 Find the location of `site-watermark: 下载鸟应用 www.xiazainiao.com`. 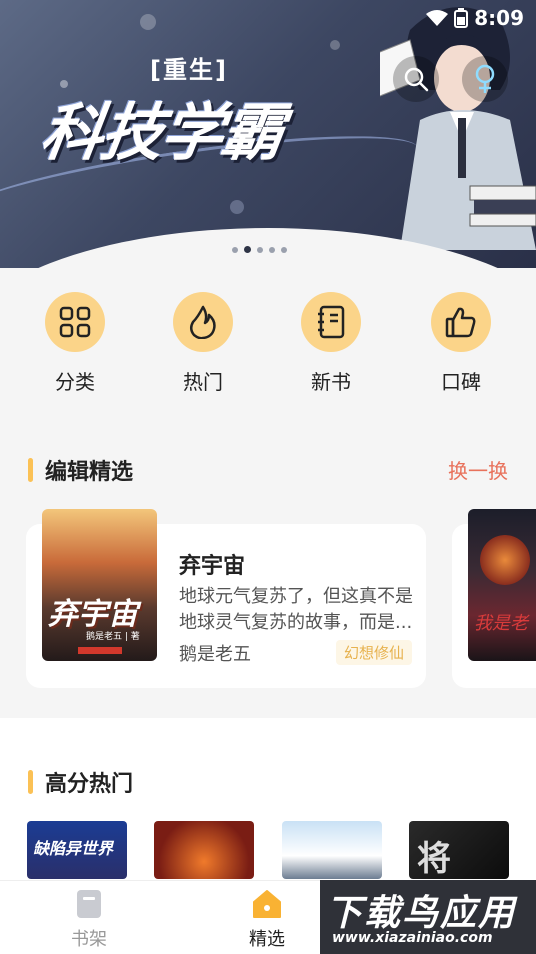

site-watermark: 下载鸟应用 www.xiazainiao.com is located at coordinates (428, 917).